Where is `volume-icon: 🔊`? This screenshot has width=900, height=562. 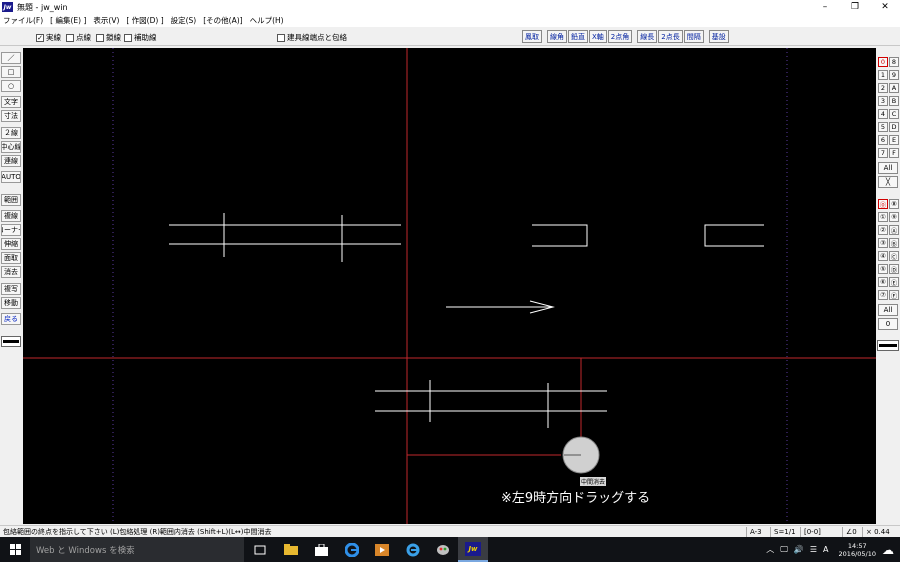 volume-icon: 🔊 is located at coordinates (799, 549).